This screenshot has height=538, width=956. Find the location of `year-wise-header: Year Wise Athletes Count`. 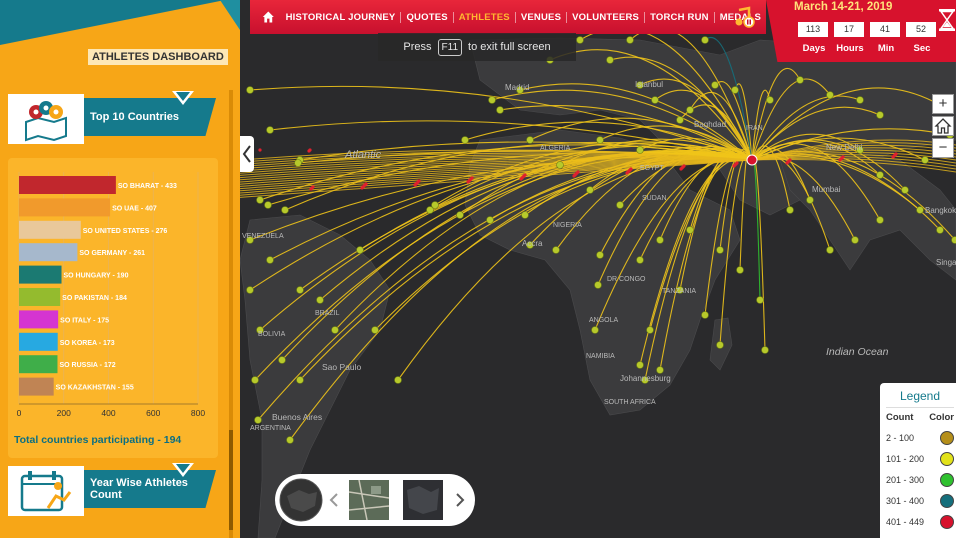

year-wise-header: Year Wise Athletes Count is located at coordinates (114, 489).